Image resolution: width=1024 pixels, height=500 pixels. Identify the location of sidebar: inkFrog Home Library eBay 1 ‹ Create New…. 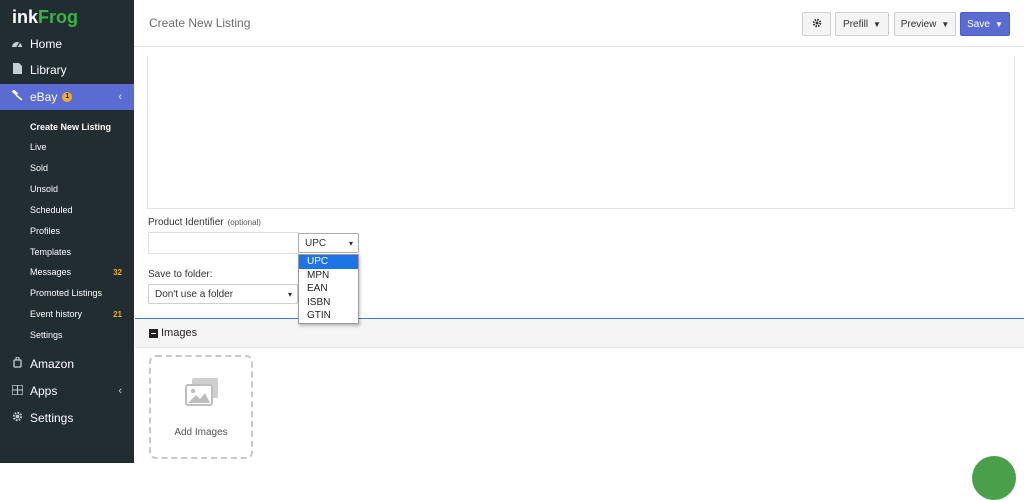
(67, 231).